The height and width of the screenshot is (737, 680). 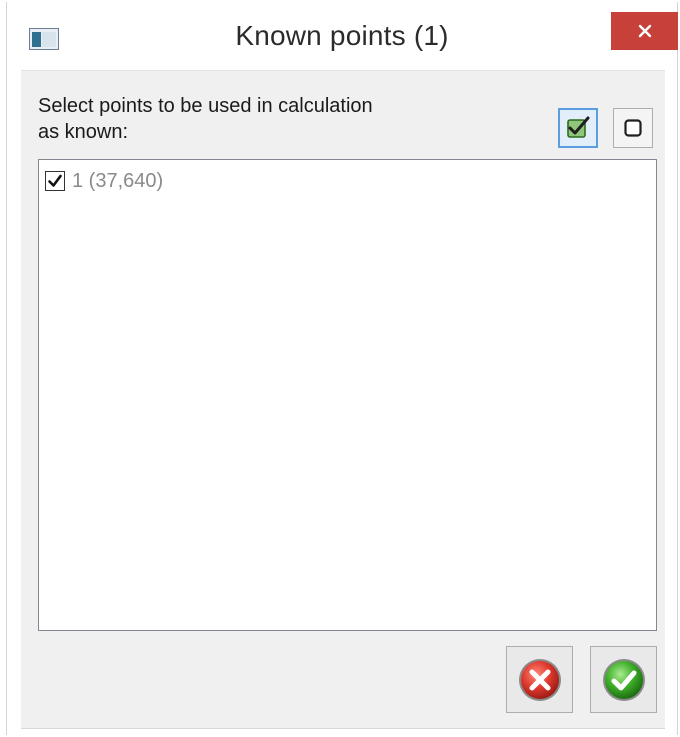 I want to click on title-bar: Known points (1), so click(x=342, y=36).